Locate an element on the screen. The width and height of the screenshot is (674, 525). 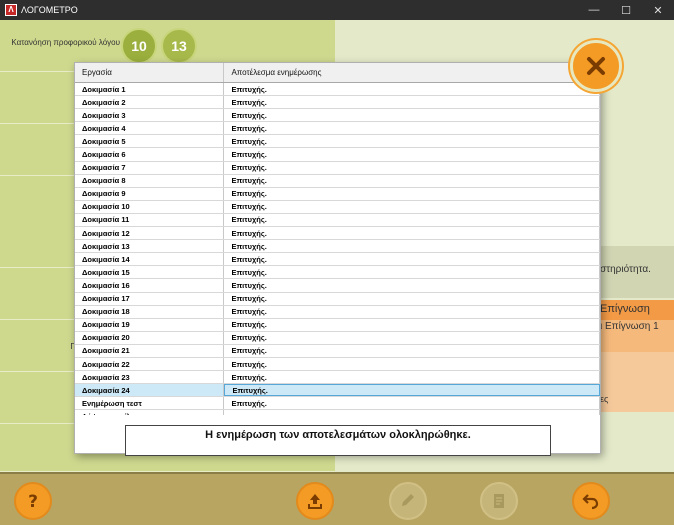
column-header-result: Αποτέλεσμα ενημέρωσης is located at coordinates (412, 72).